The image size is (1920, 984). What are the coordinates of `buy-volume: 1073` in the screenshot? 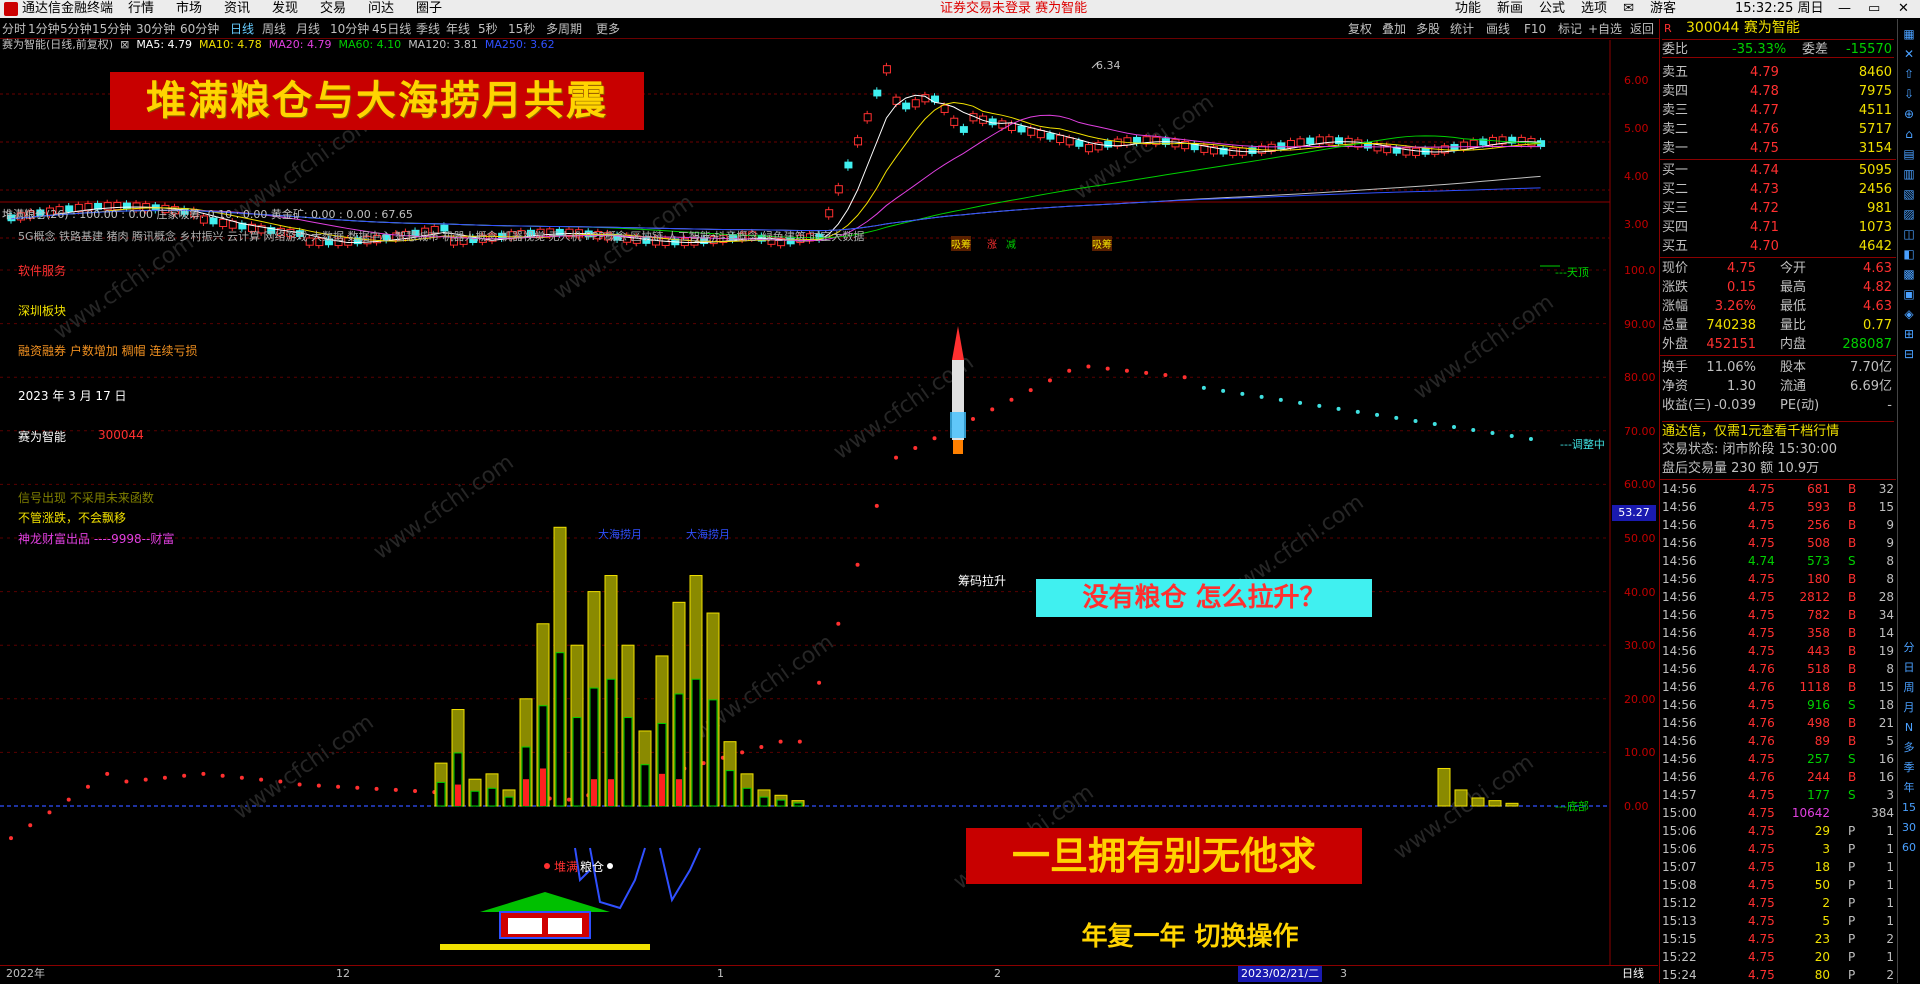 It's located at (1875, 227).